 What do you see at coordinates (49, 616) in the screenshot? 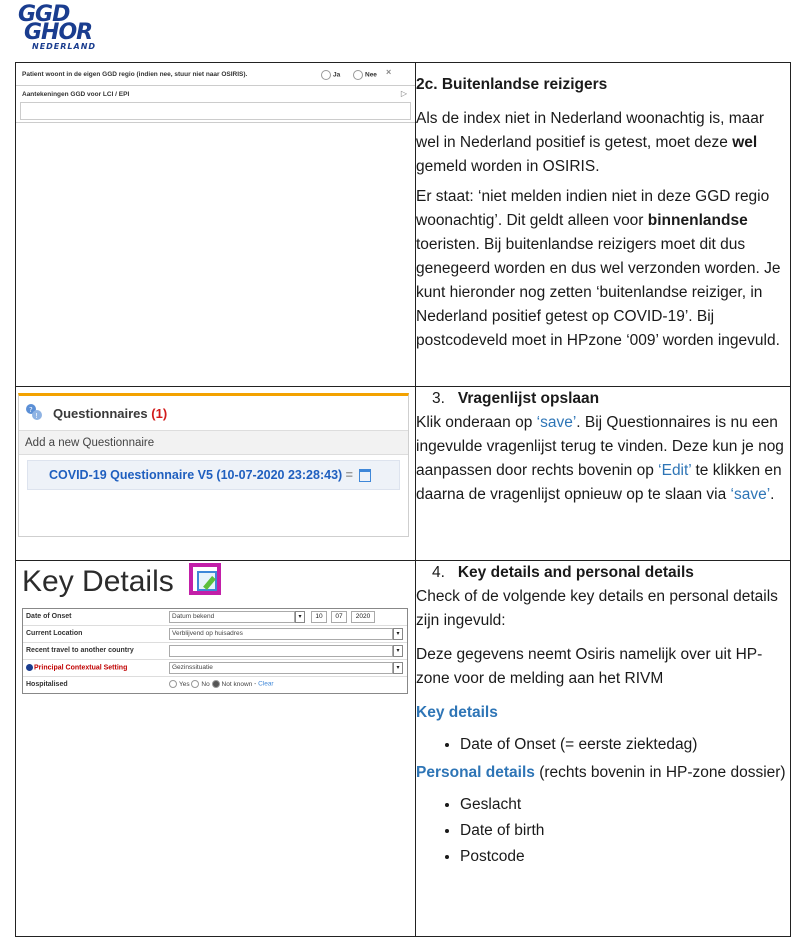
I see `field-label: Date of Onset` at bounding box center [49, 616].